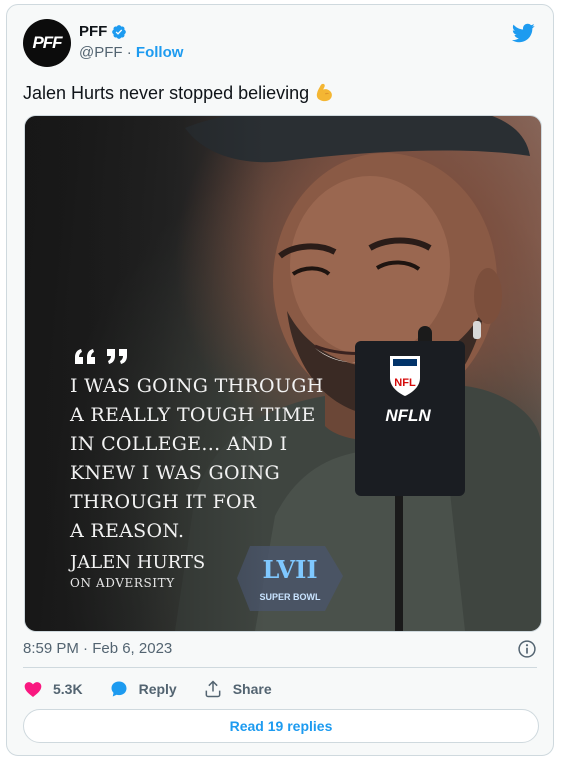  What do you see at coordinates (160, 52) in the screenshot?
I see `follow-link: Follow` at bounding box center [160, 52].